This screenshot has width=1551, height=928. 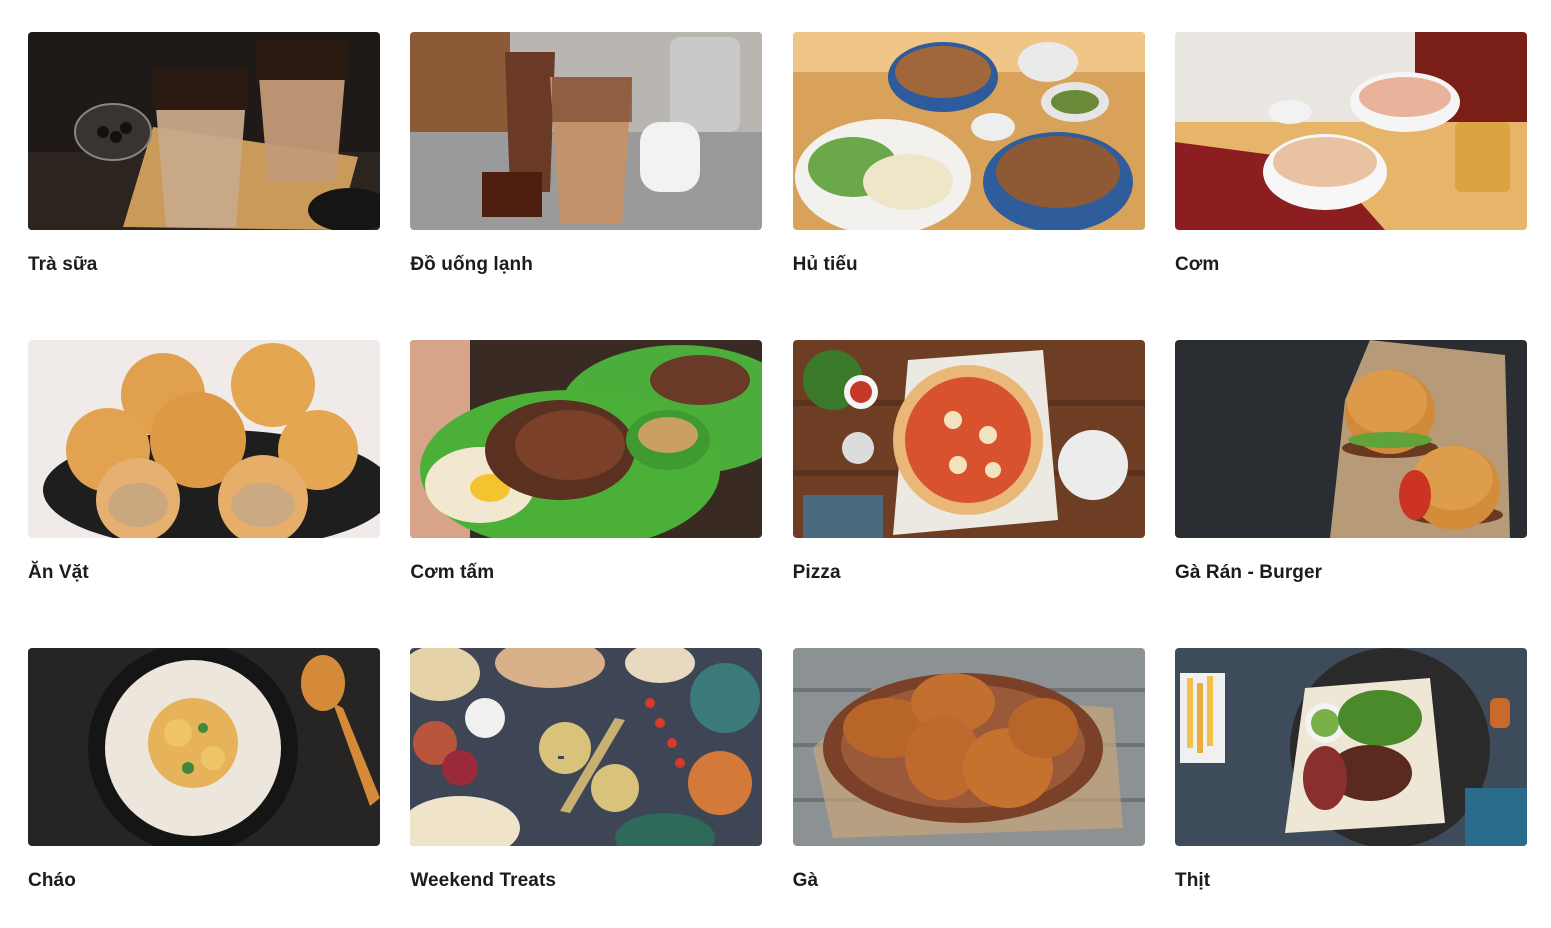 I want to click on category-card-hu-tieu: Hủ tiếu, so click(x=968, y=171).